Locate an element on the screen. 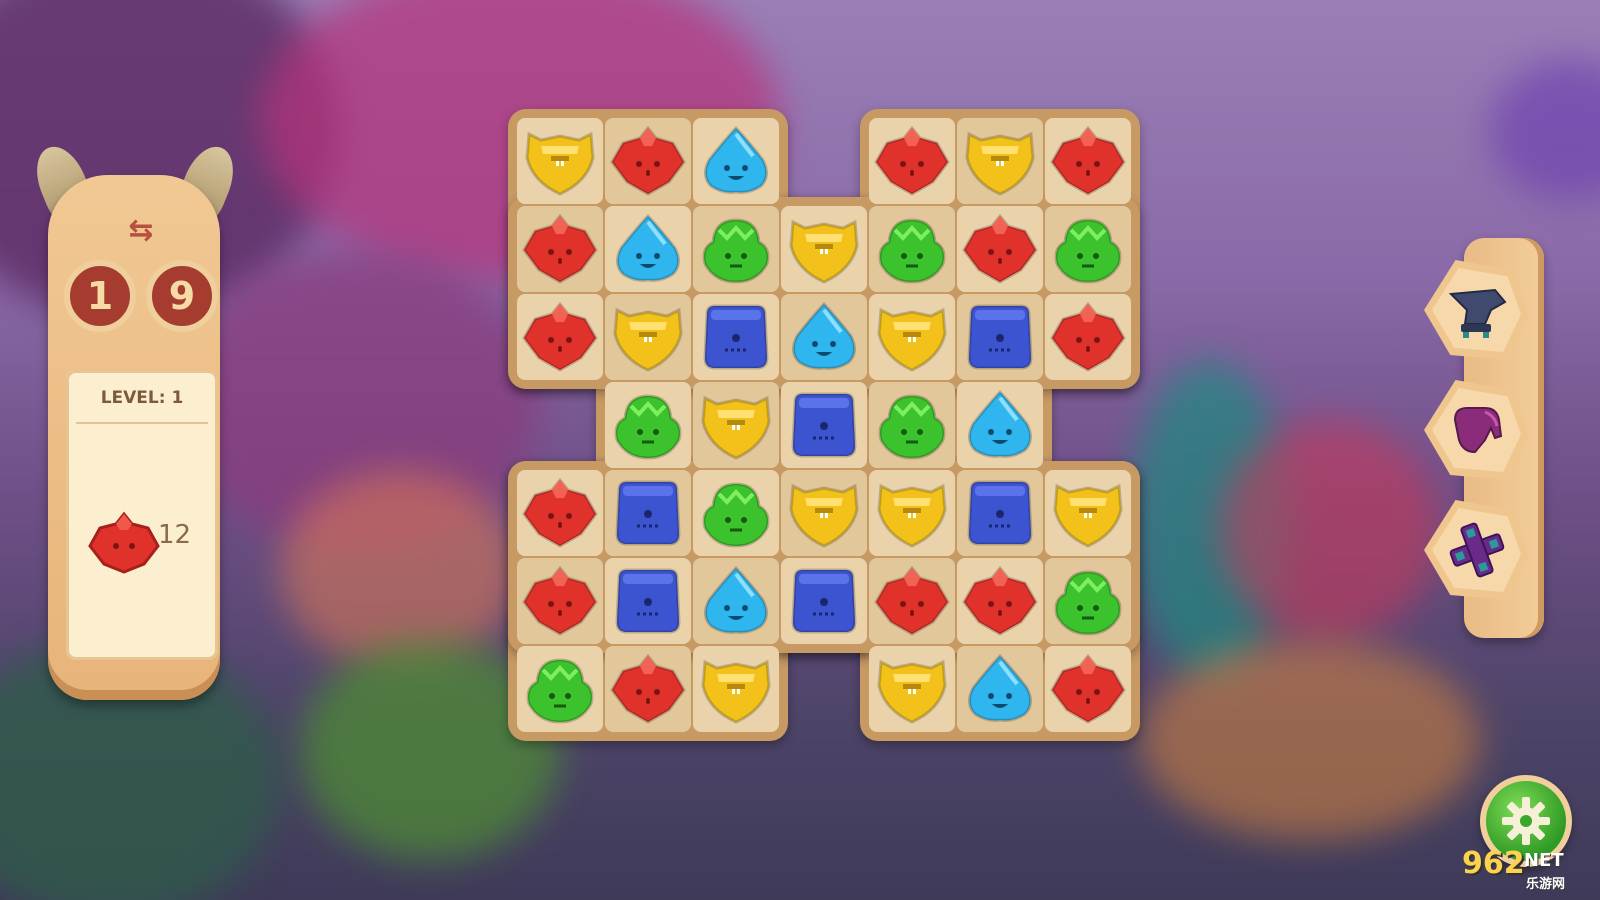  watermark-logo: 962 NET 乐游网 is located at coordinates (1527, 871).